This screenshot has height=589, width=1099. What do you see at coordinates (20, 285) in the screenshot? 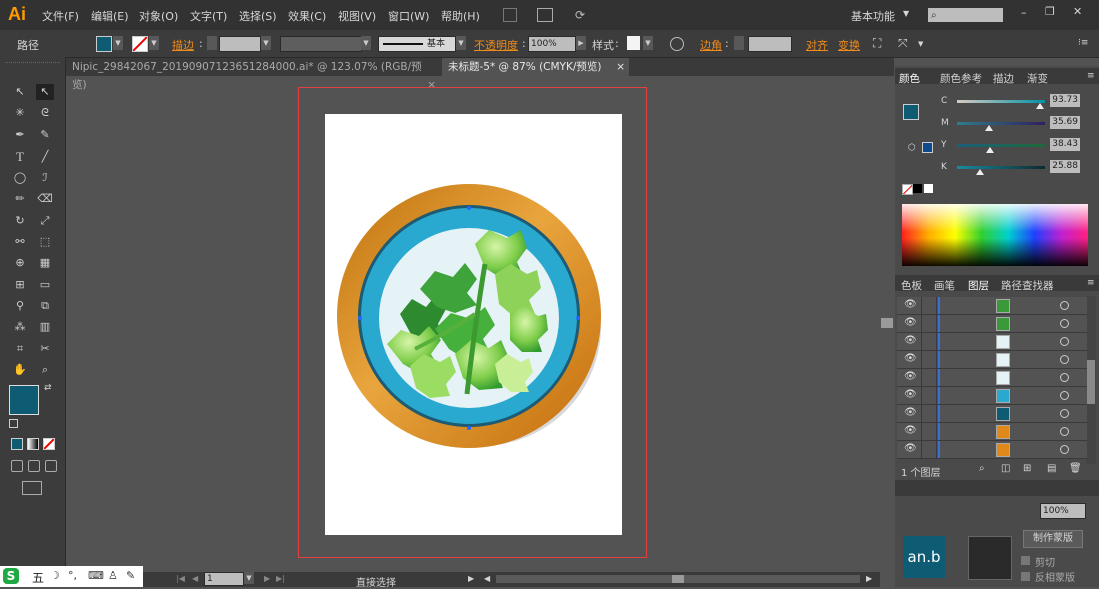
I see `mesh-tool-icon: ⊞` at bounding box center [20, 285].